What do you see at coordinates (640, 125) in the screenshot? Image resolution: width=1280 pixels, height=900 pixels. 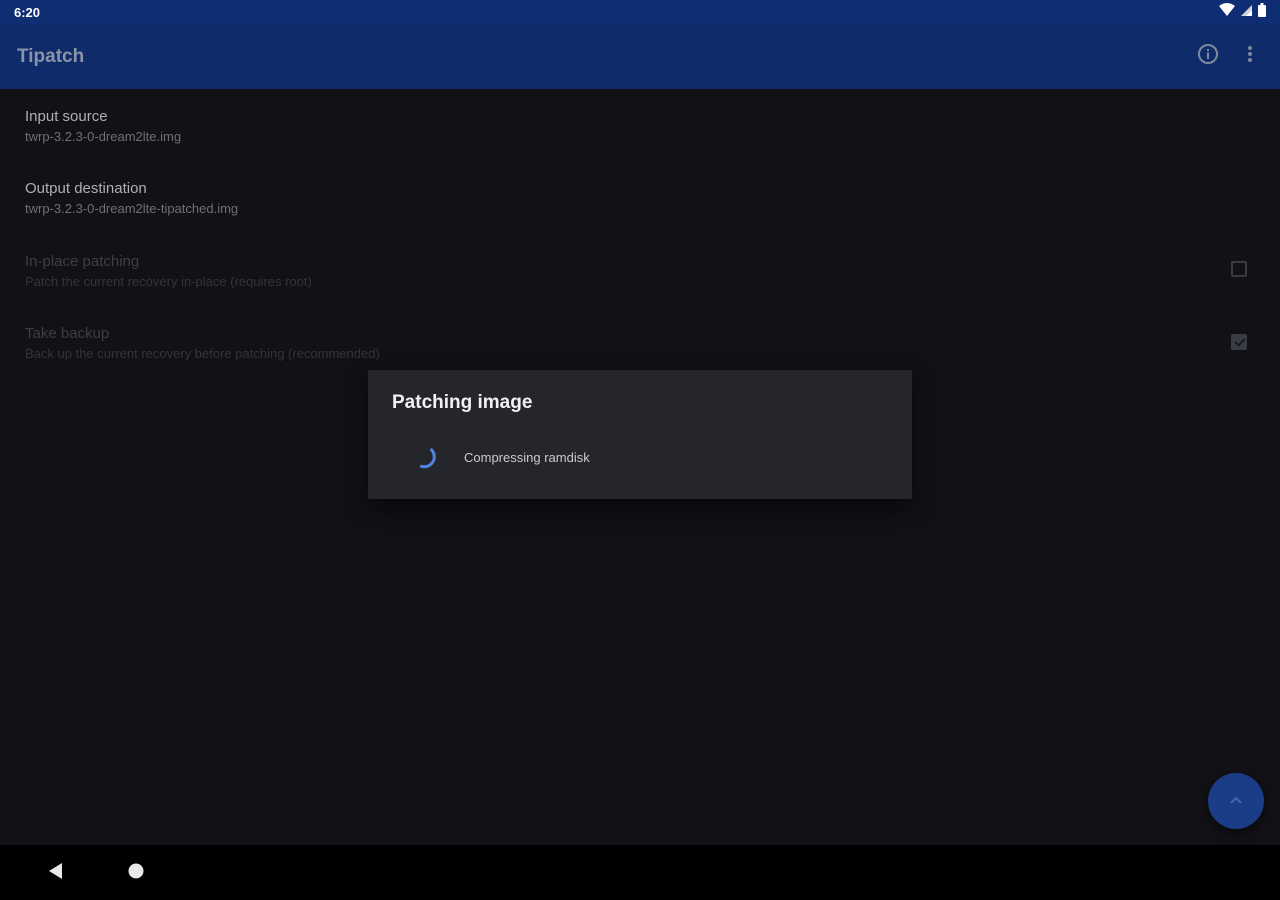 I see `pref-input-source: Input source twrp-3.2.3-0-dream2lte.img` at bounding box center [640, 125].